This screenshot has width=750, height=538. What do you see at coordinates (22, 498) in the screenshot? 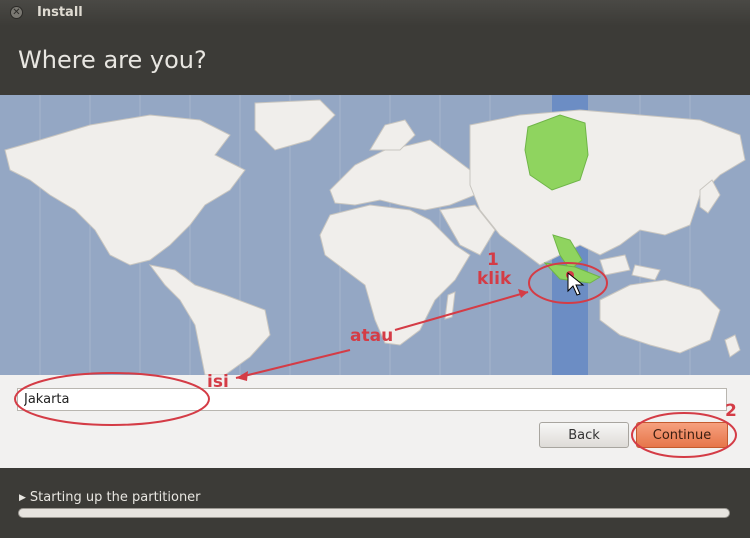
I see `expander-triangle-icon: ▶` at bounding box center [22, 498].